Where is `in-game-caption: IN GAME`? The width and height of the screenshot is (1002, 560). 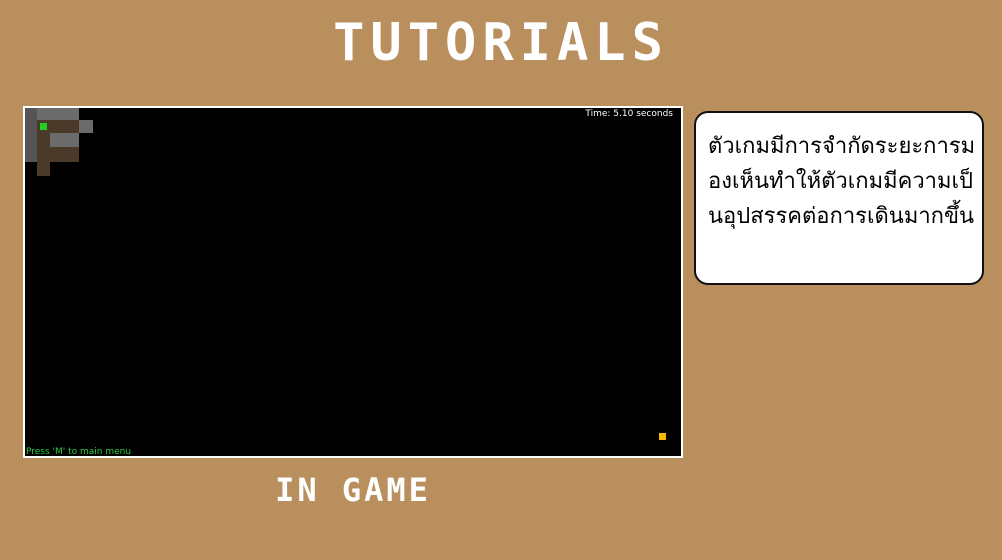 in-game-caption: IN GAME is located at coordinates (353, 490).